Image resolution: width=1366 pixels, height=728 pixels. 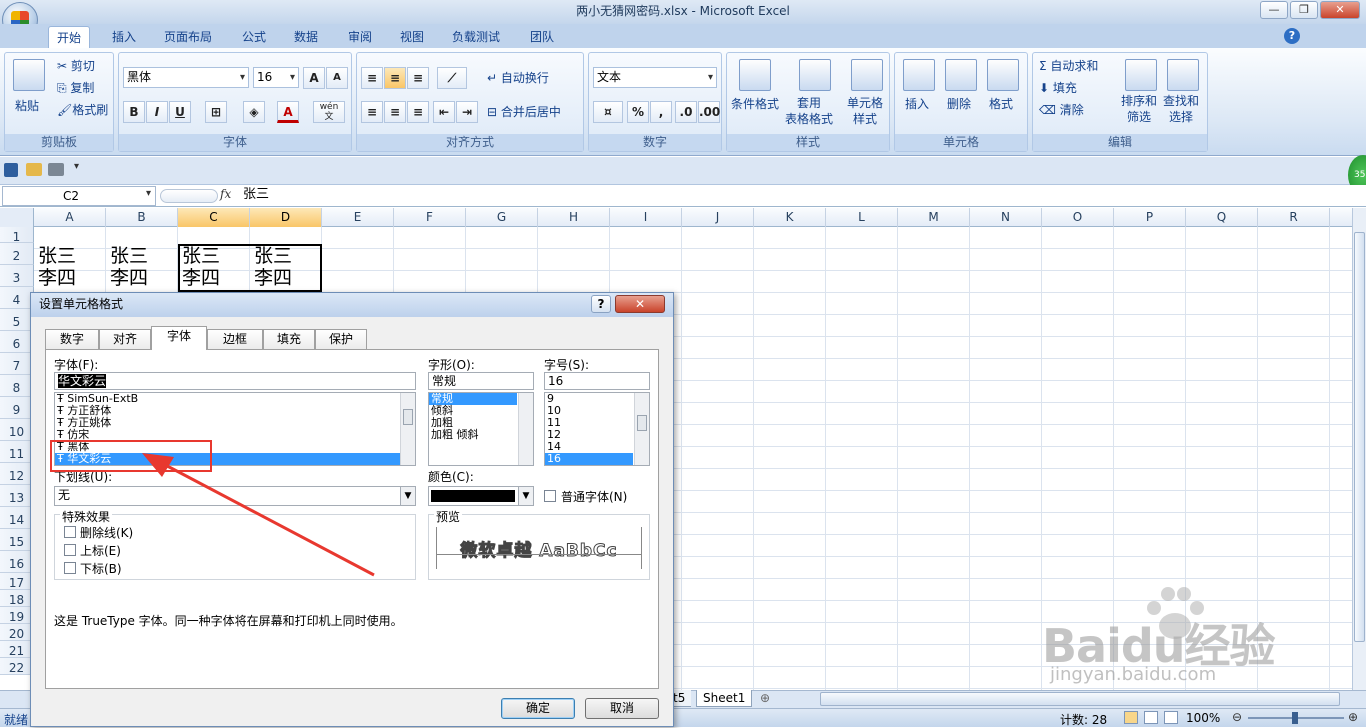 What do you see at coordinates (407, 429) in the screenshot?
I see `font-list-scrollbar` at bounding box center [407, 429].